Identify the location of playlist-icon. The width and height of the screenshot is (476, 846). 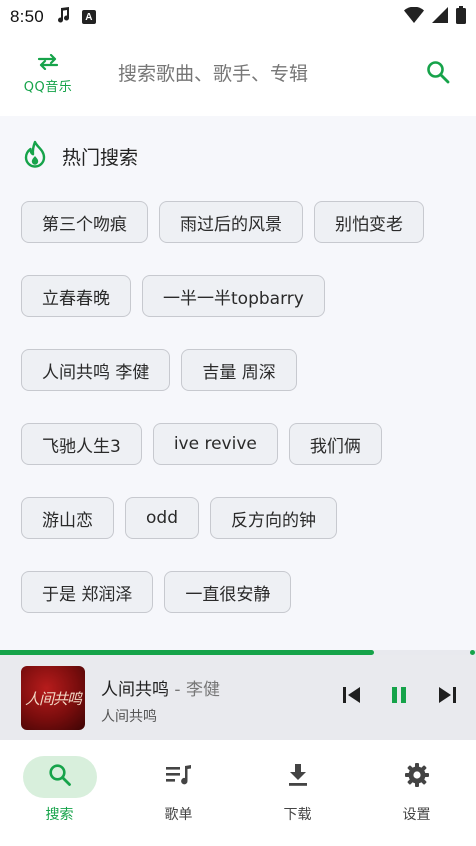
(179, 777).